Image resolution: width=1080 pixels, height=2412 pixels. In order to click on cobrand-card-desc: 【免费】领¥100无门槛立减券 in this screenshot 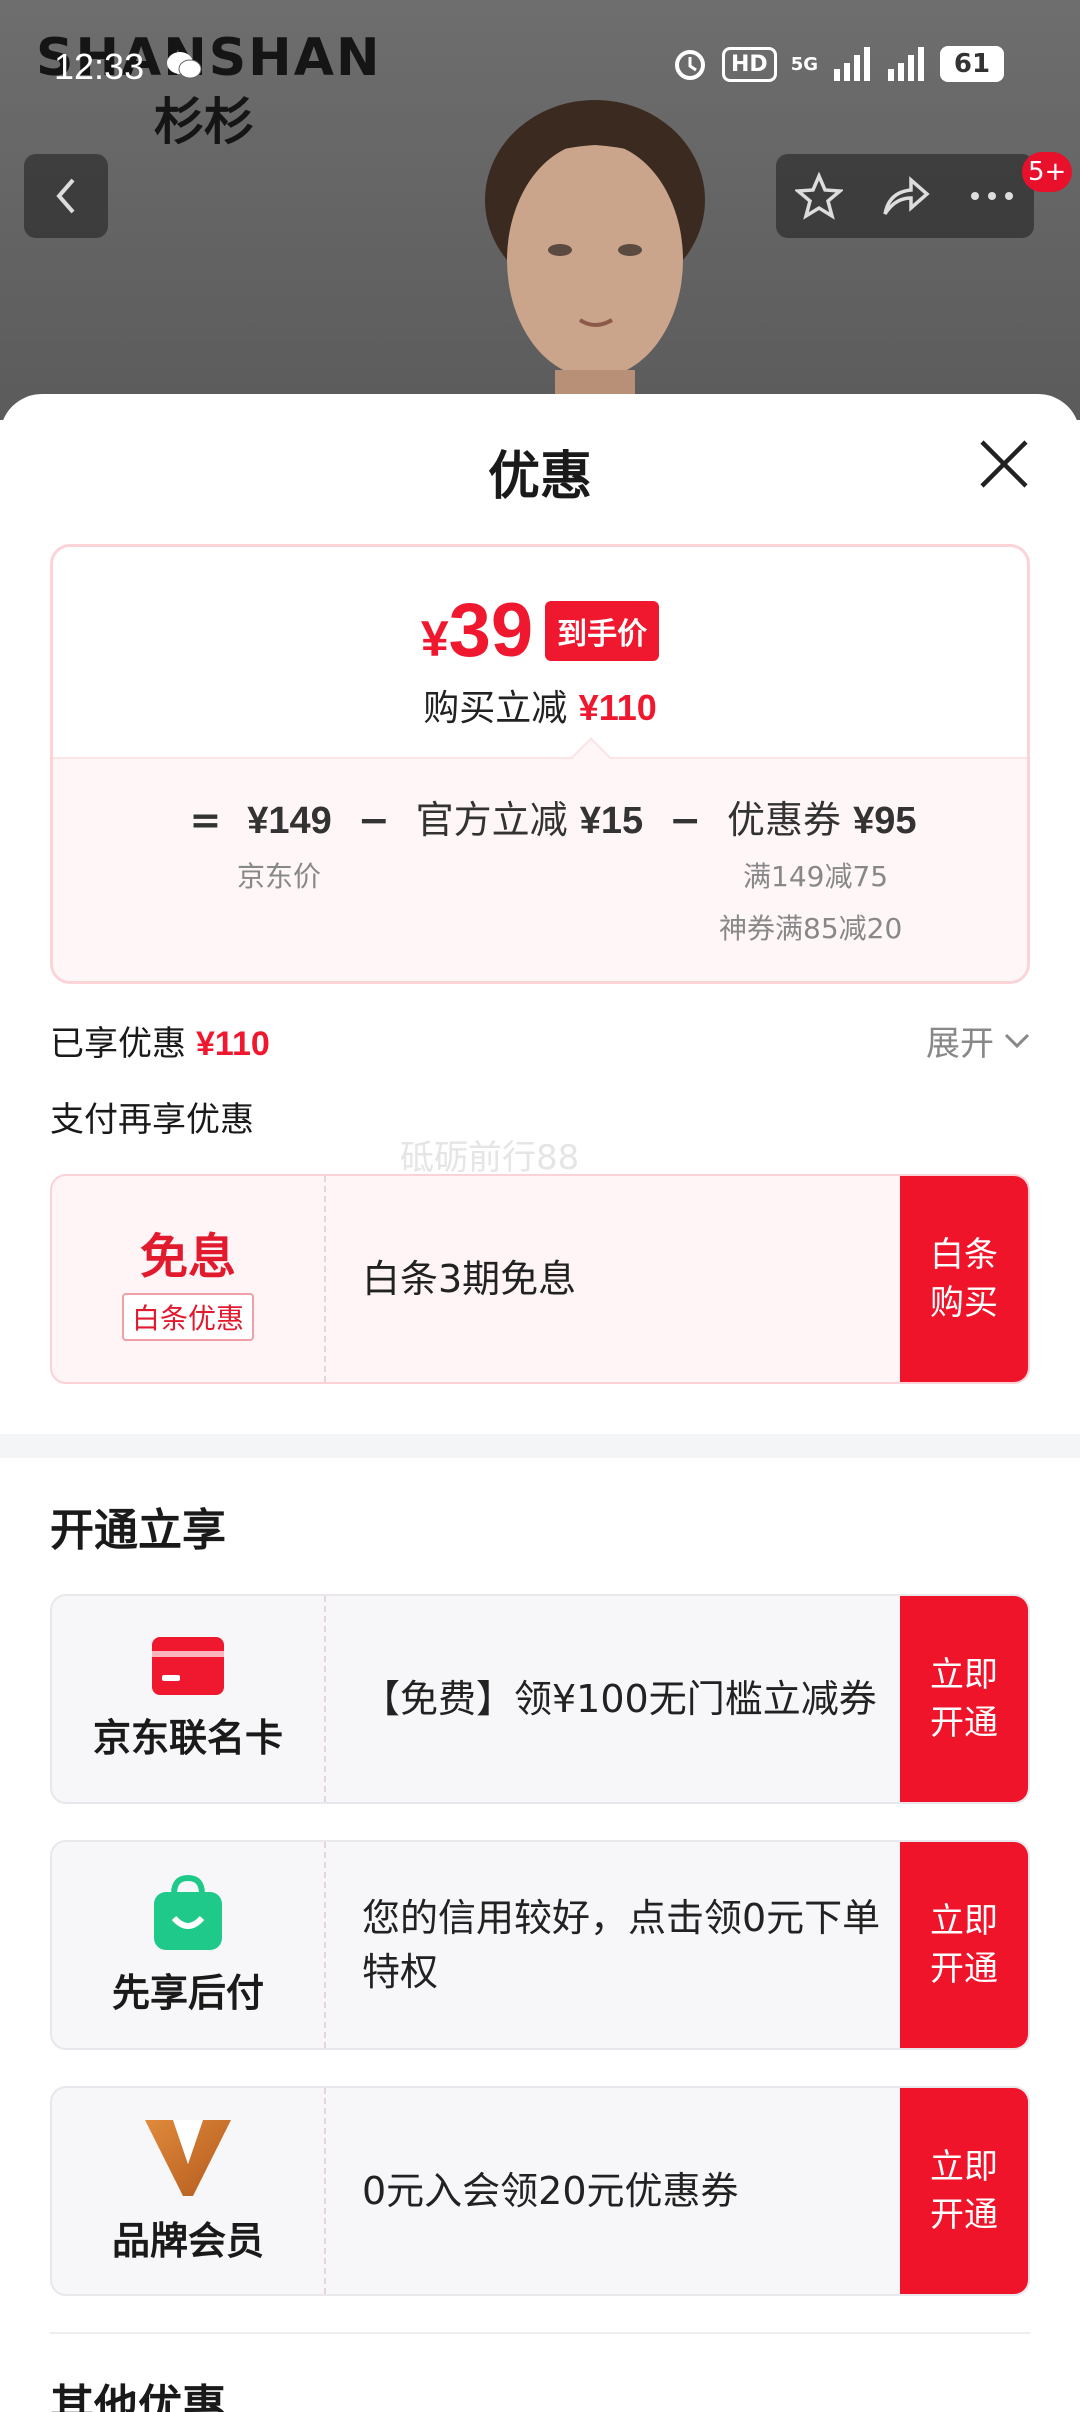, I will do `click(619, 1699)`.